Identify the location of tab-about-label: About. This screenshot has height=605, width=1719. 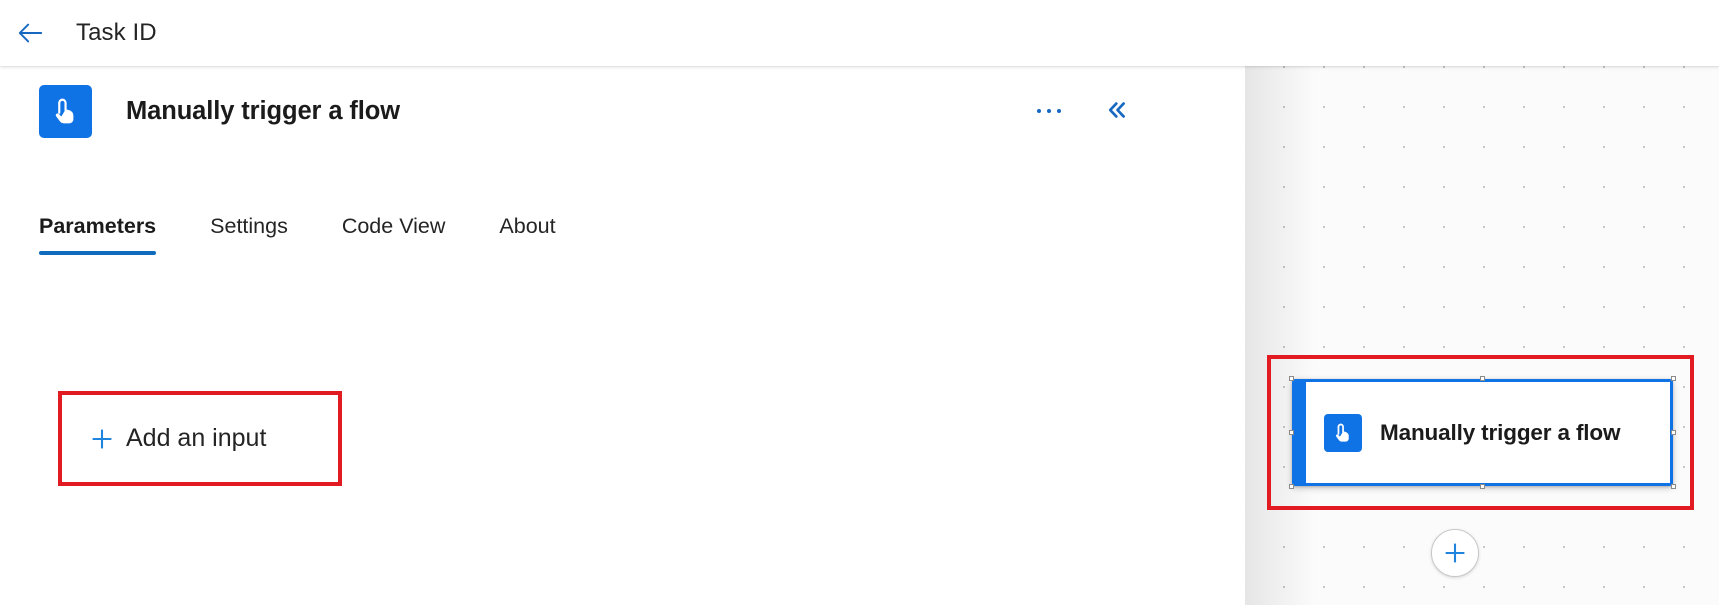
(527, 226).